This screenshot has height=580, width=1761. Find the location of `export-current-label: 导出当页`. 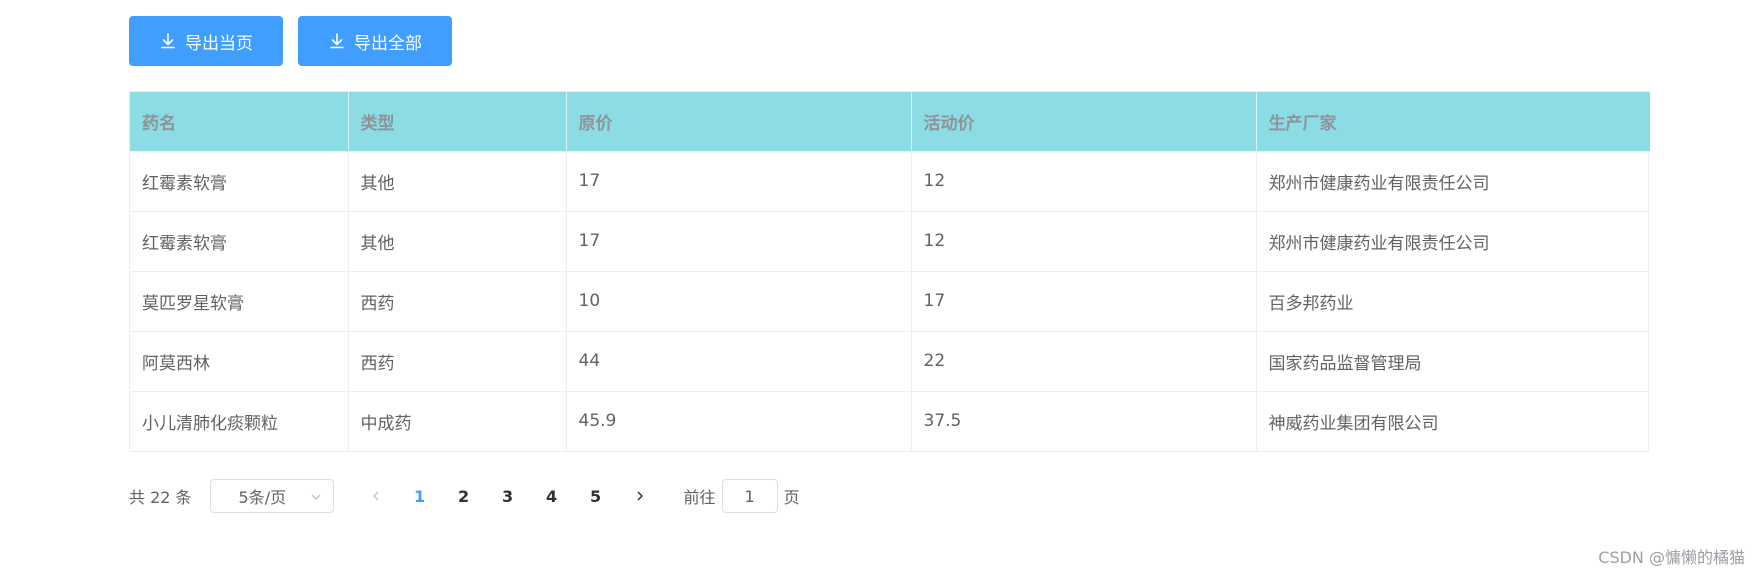

export-current-label: 导出当页 is located at coordinates (219, 43).